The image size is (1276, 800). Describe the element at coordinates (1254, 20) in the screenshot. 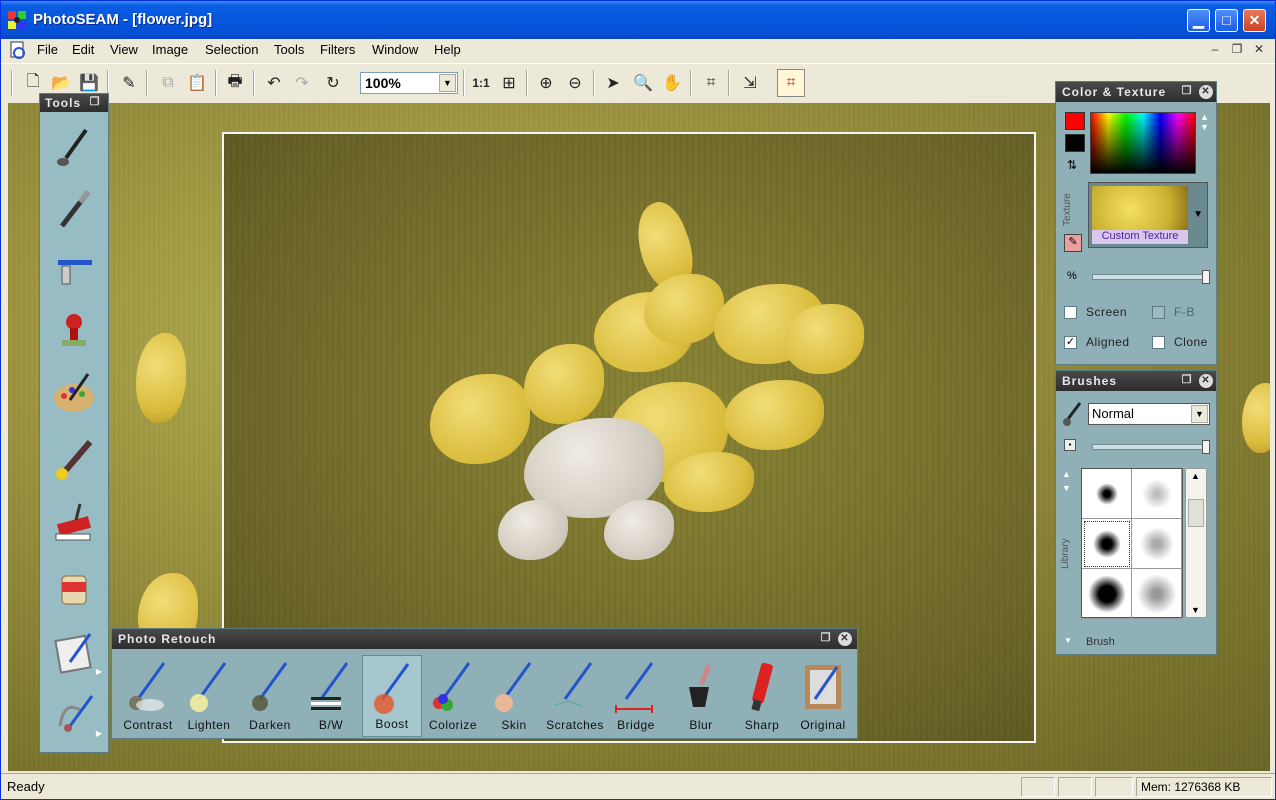

I see `close-button: ✕` at that location.